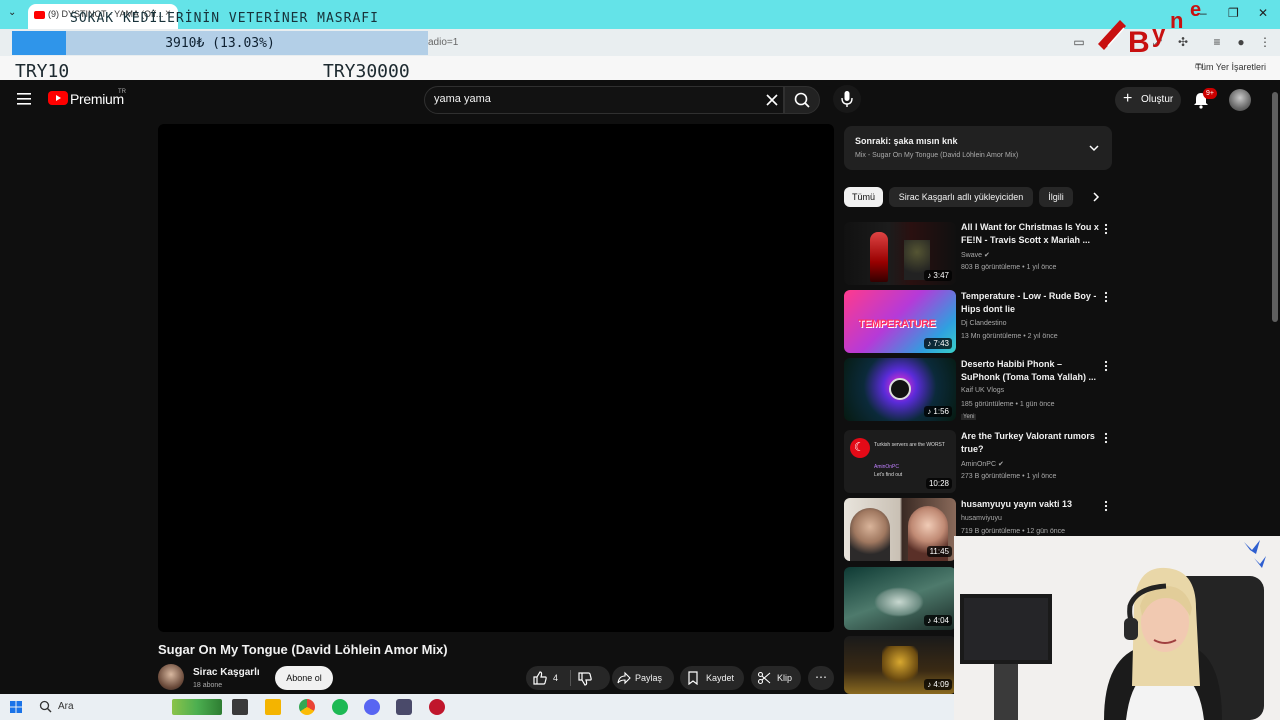 This screenshot has height=720, width=1280. I want to click on thumb-text: Let's find out, so click(888, 475).